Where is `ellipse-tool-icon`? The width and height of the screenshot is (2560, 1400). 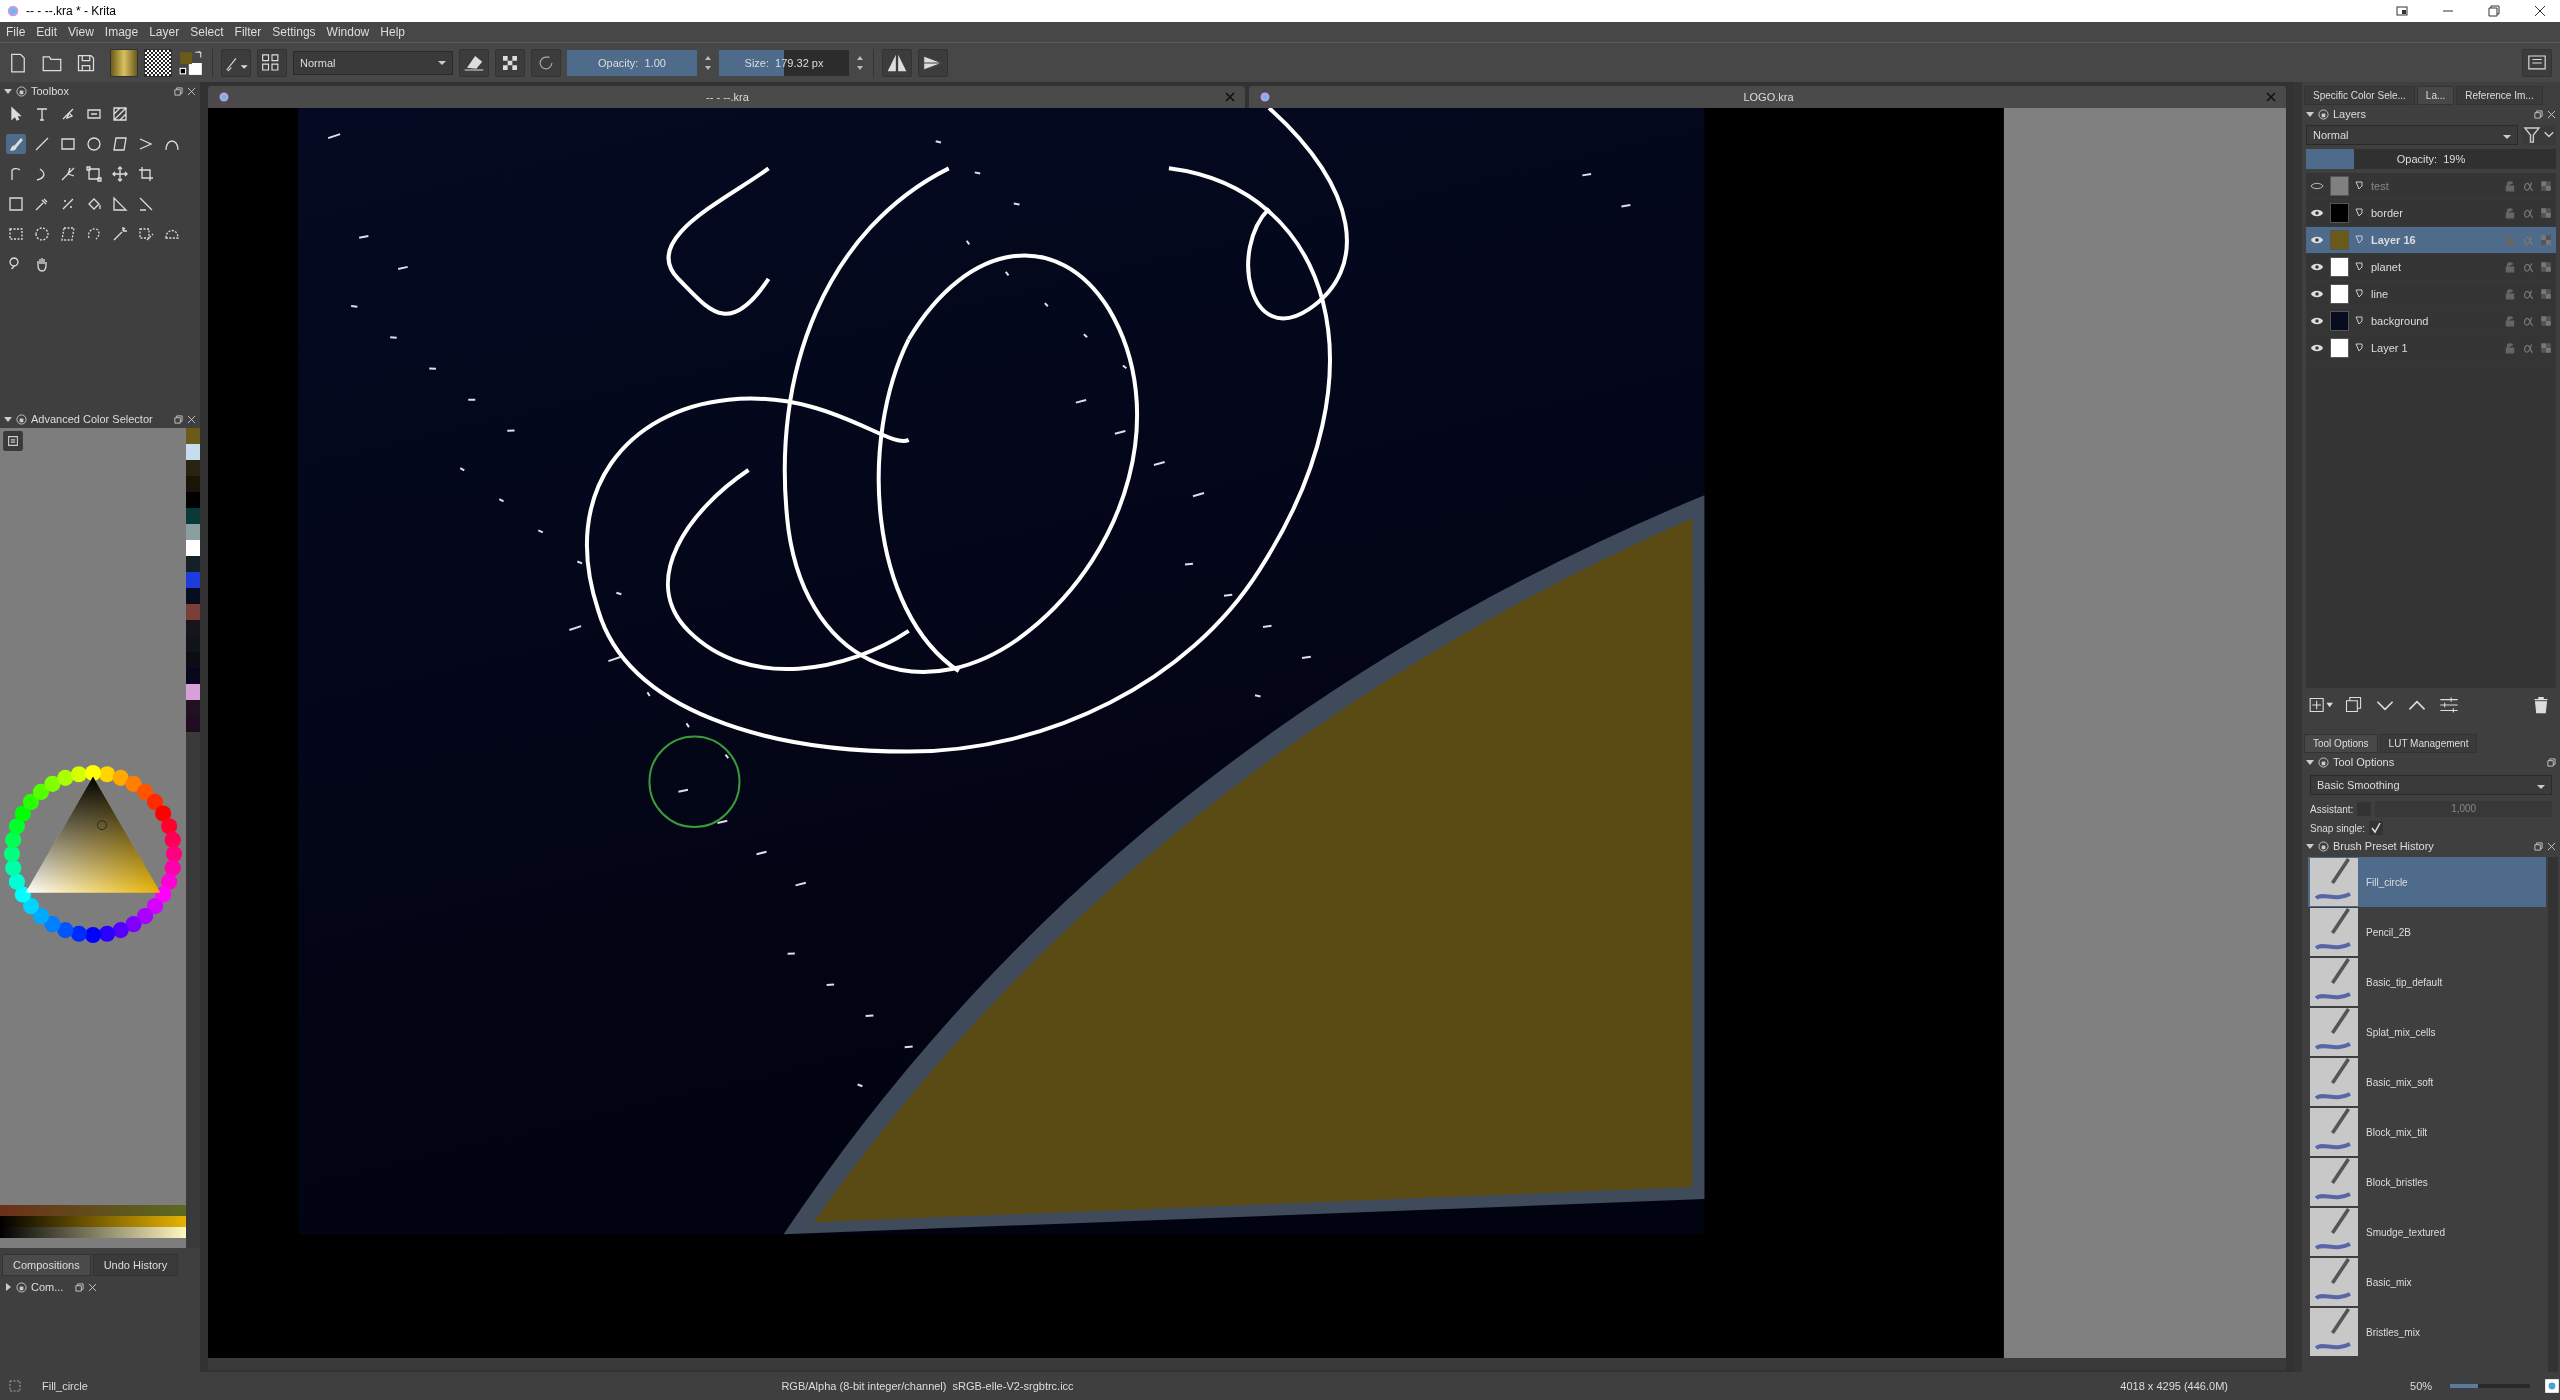 ellipse-tool-icon is located at coordinates (94, 144).